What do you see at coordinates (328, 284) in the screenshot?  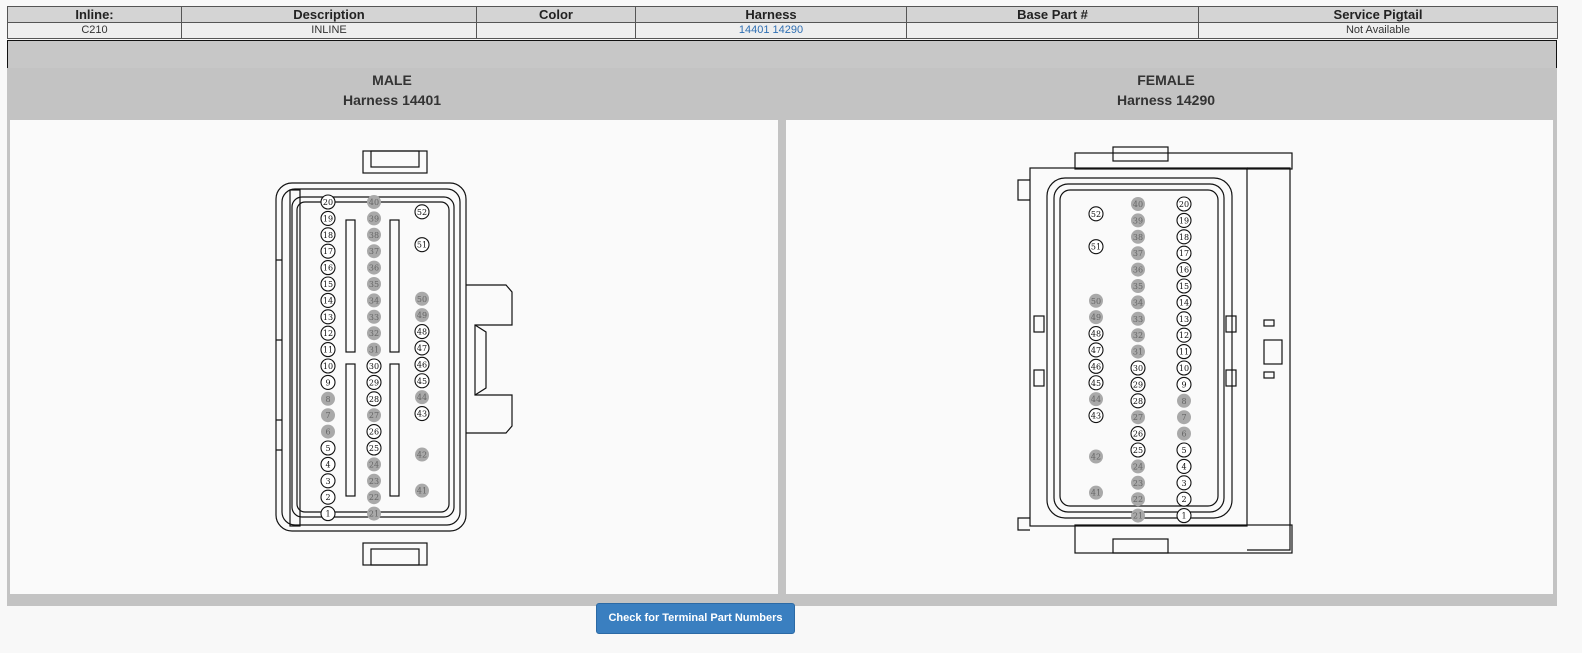 I see `pin-label-15: 15` at bounding box center [328, 284].